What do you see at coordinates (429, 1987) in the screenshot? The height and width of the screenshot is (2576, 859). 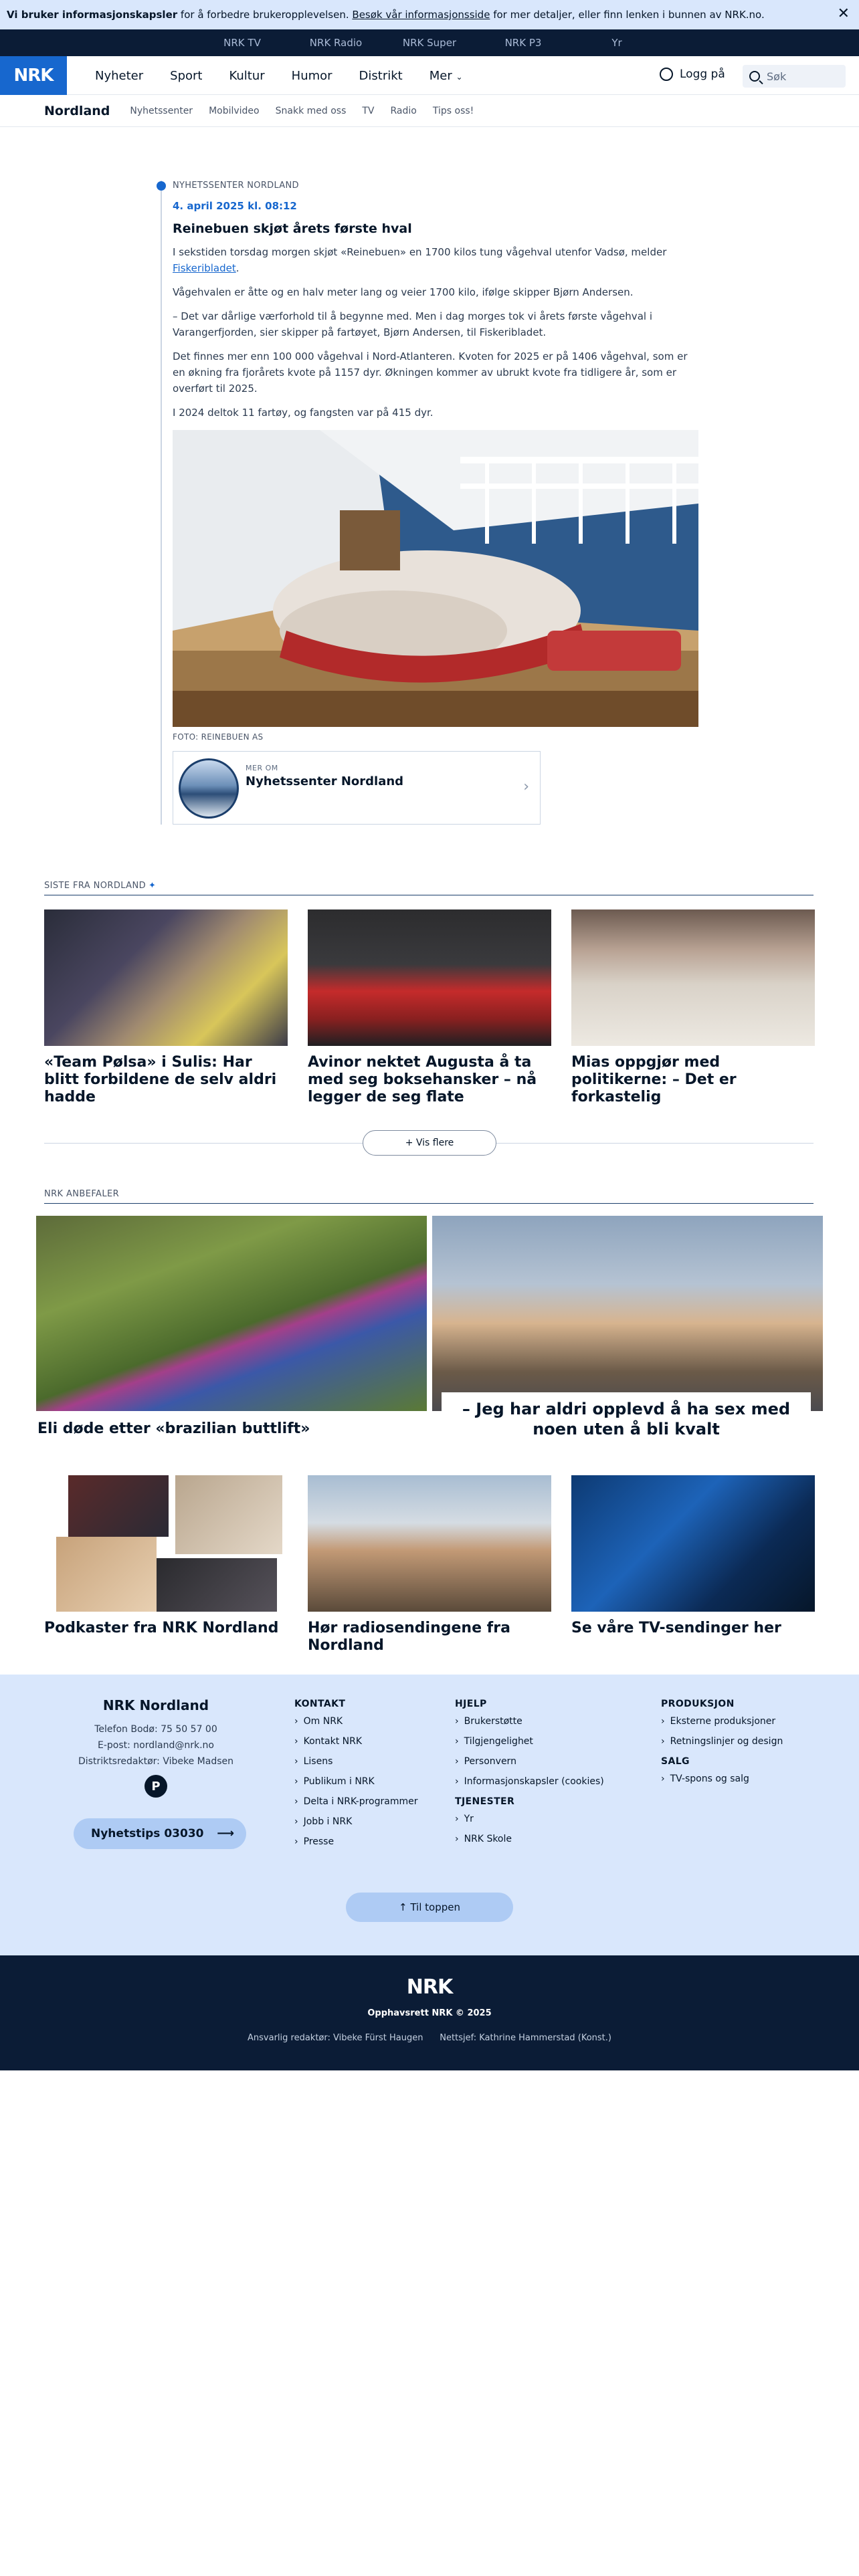 I see `nrk-footer-logo: NRK` at bounding box center [429, 1987].